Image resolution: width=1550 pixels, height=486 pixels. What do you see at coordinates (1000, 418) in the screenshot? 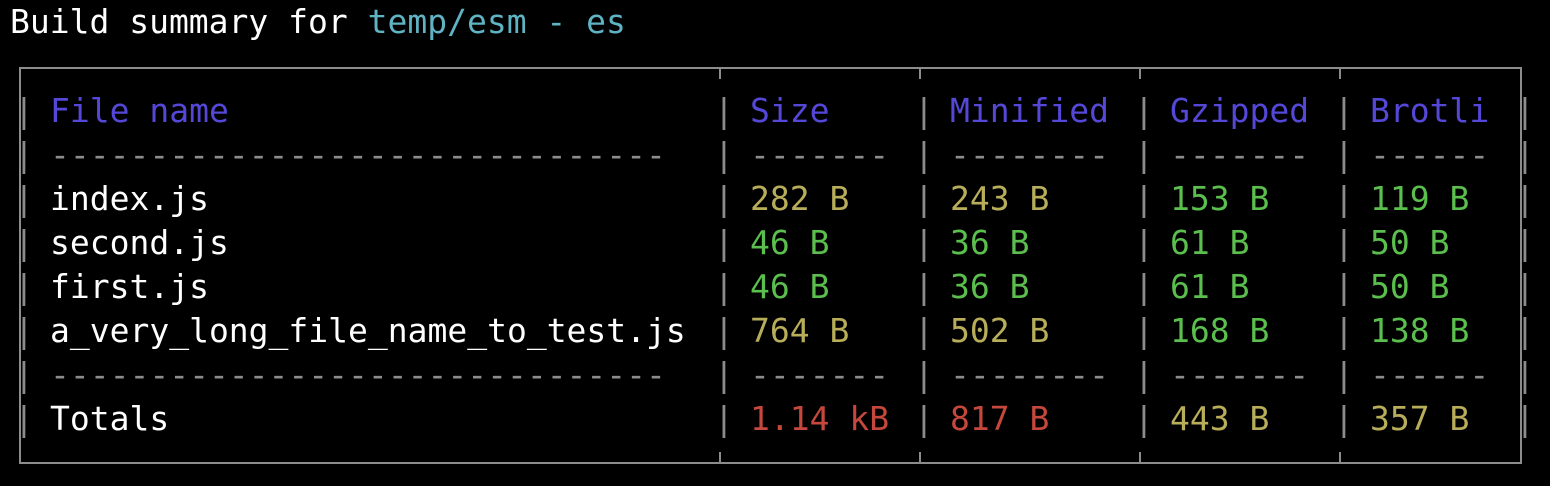
I see `total-minified-cell: 817 B` at bounding box center [1000, 418].